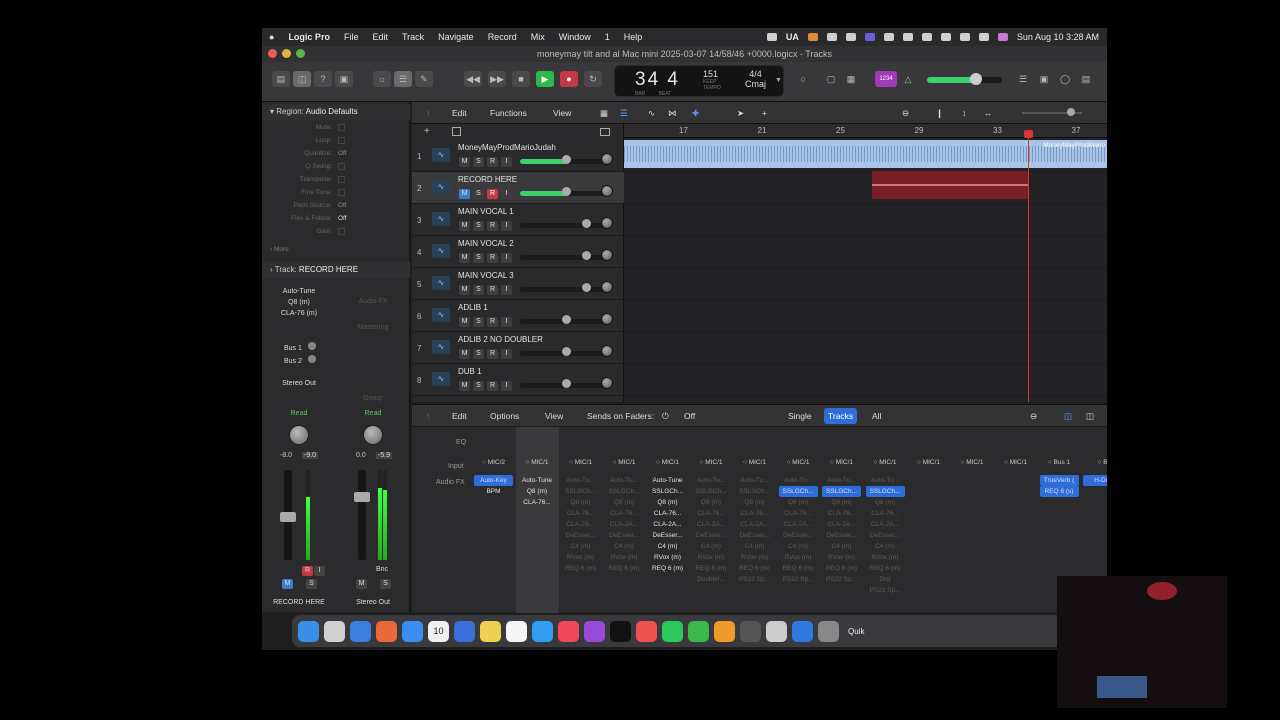  Describe the element at coordinates (490, 631) in the screenshot. I see `notes-icon` at that location.